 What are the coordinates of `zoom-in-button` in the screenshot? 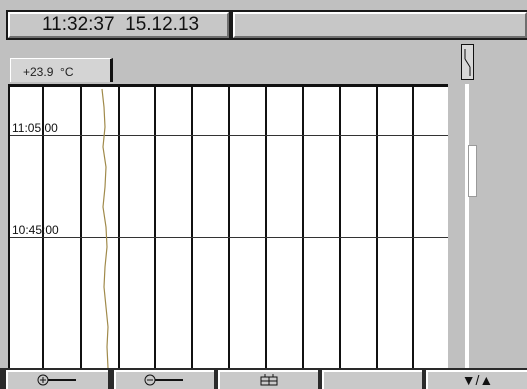 It's located at (57, 379).